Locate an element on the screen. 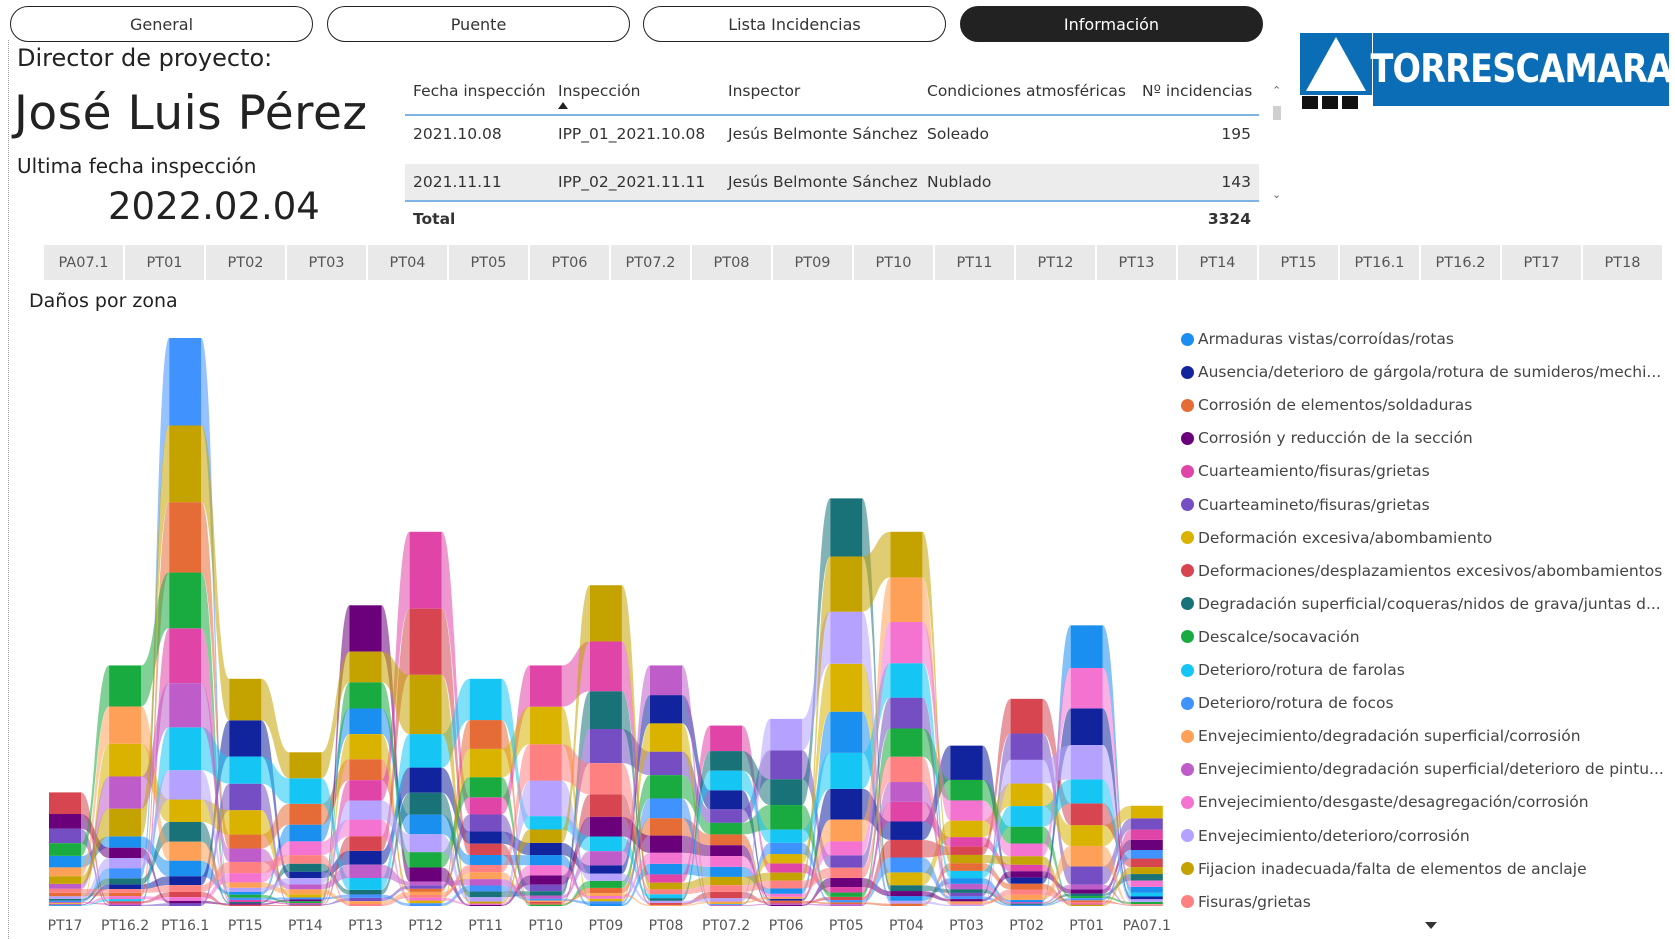 This screenshot has width=1675, height=939. zone-chip-pt16-1: PT16.1 is located at coordinates (1379, 262).